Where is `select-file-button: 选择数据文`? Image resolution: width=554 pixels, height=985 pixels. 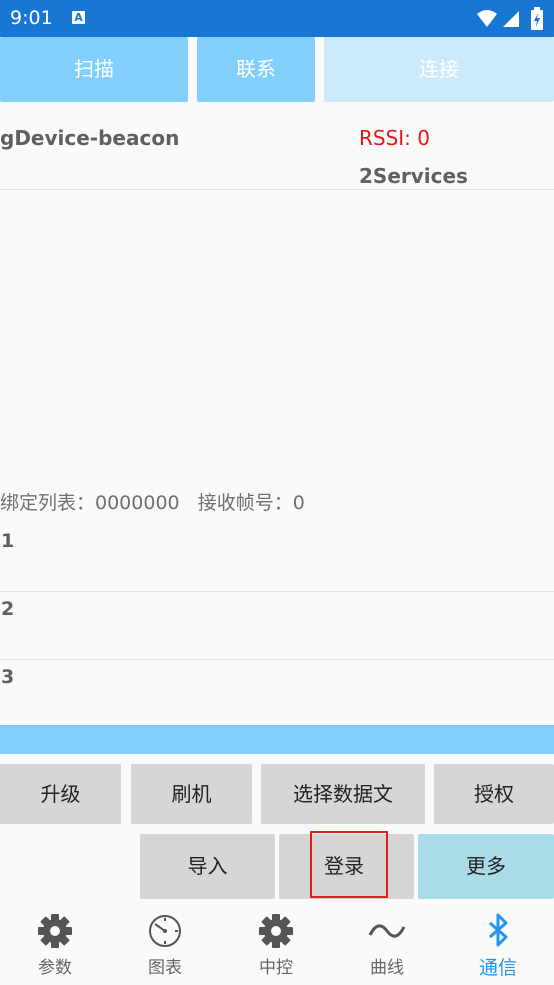
select-file-button: 选择数据文 is located at coordinates (343, 794).